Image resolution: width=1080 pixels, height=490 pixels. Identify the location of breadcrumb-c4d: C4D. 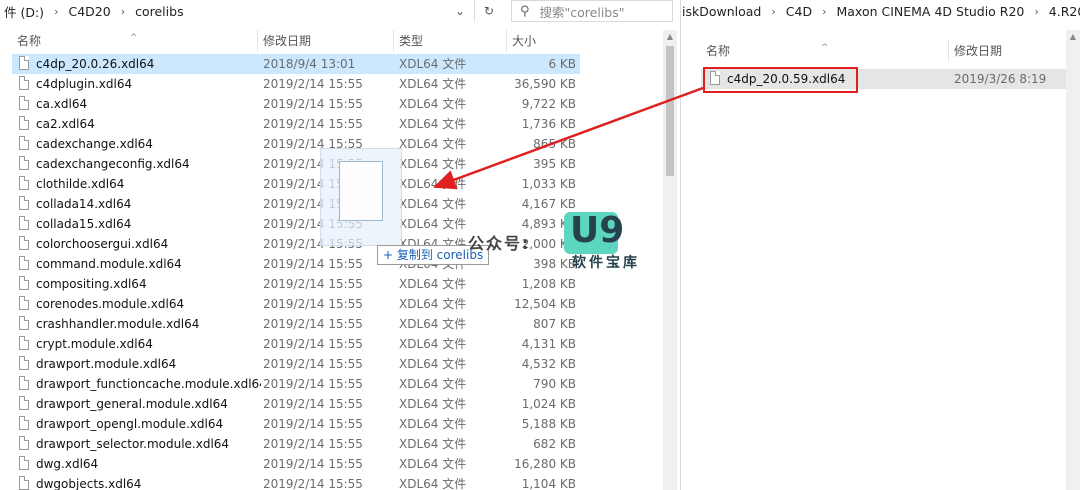
(799, 11).